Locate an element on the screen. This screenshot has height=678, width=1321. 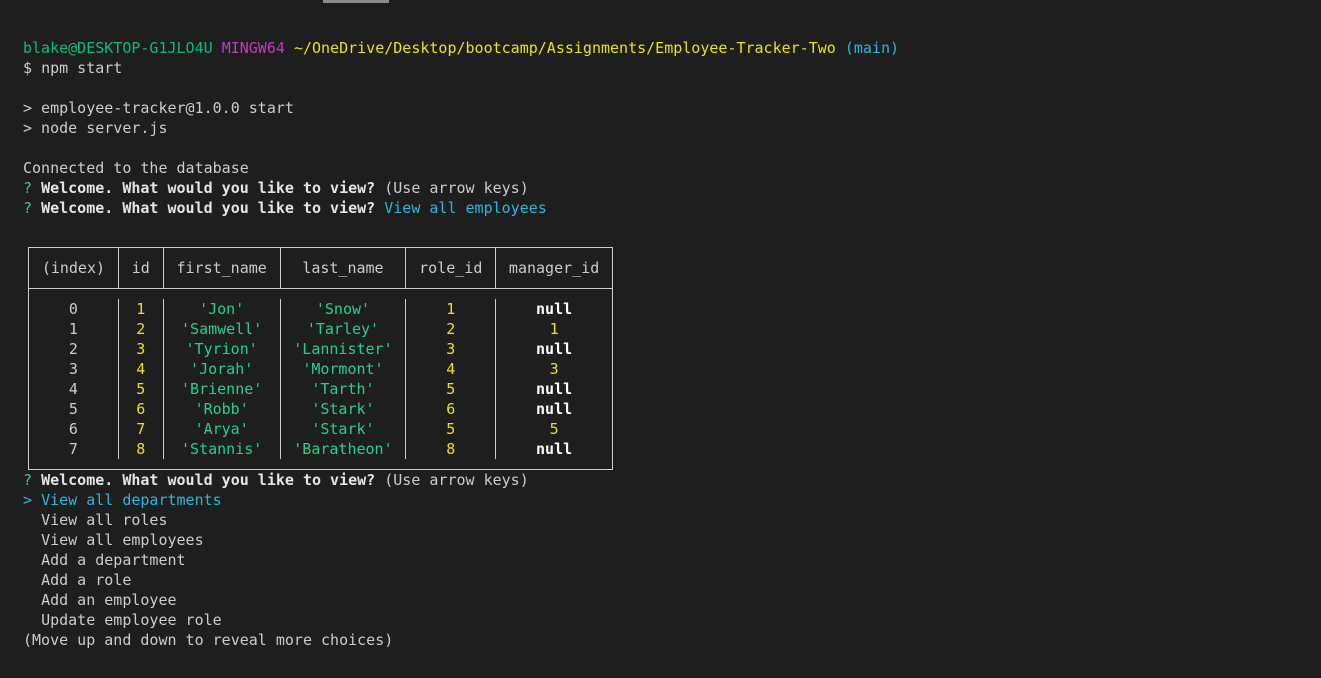
table-cell-first-name: 'Stannis' is located at coordinates (222, 449).